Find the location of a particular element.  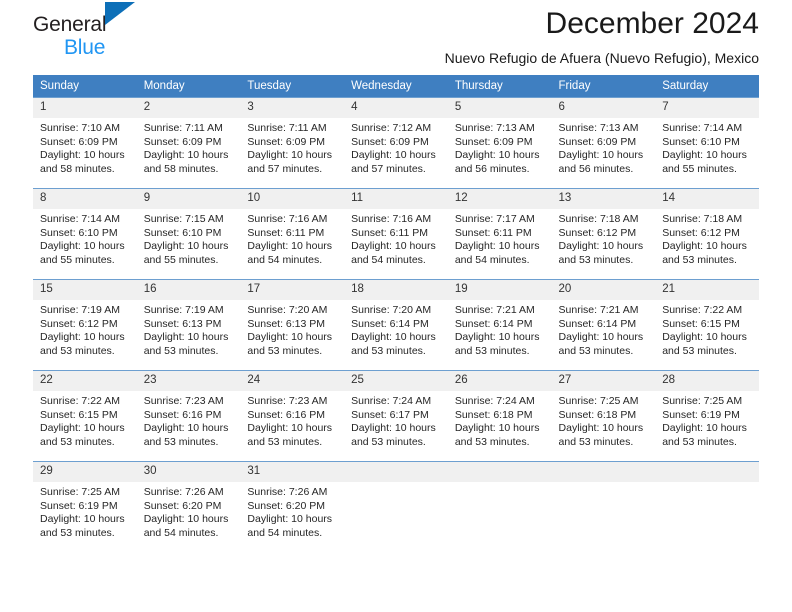

weekday-header-tuesday: Tuesday is located at coordinates (292, 86).